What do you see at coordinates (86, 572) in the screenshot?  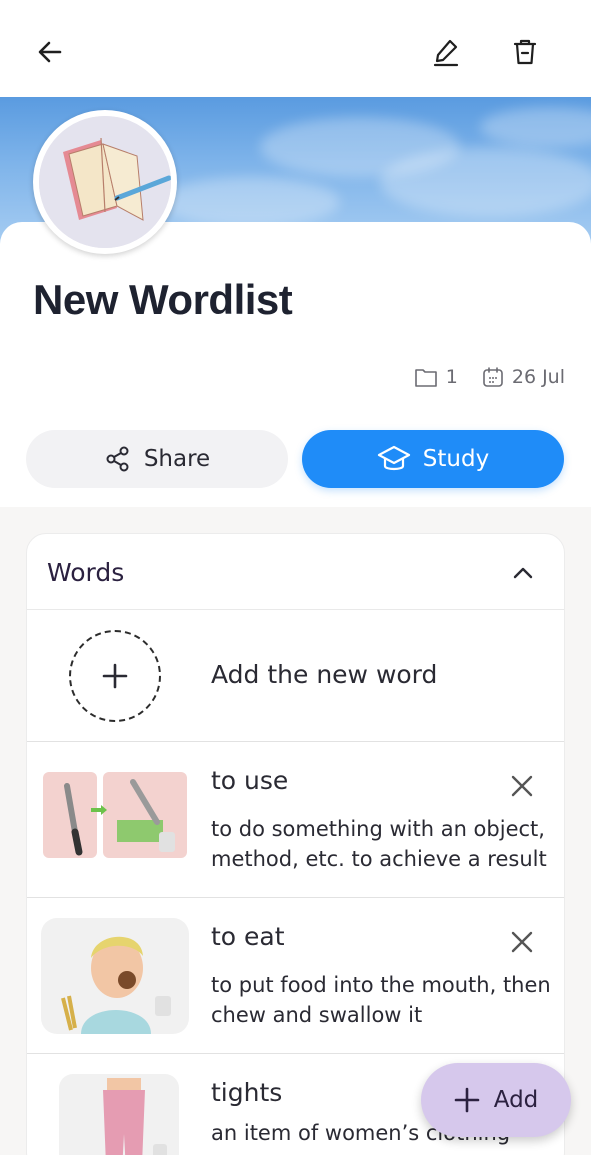 I see `words-title: Words` at bounding box center [86, 572].